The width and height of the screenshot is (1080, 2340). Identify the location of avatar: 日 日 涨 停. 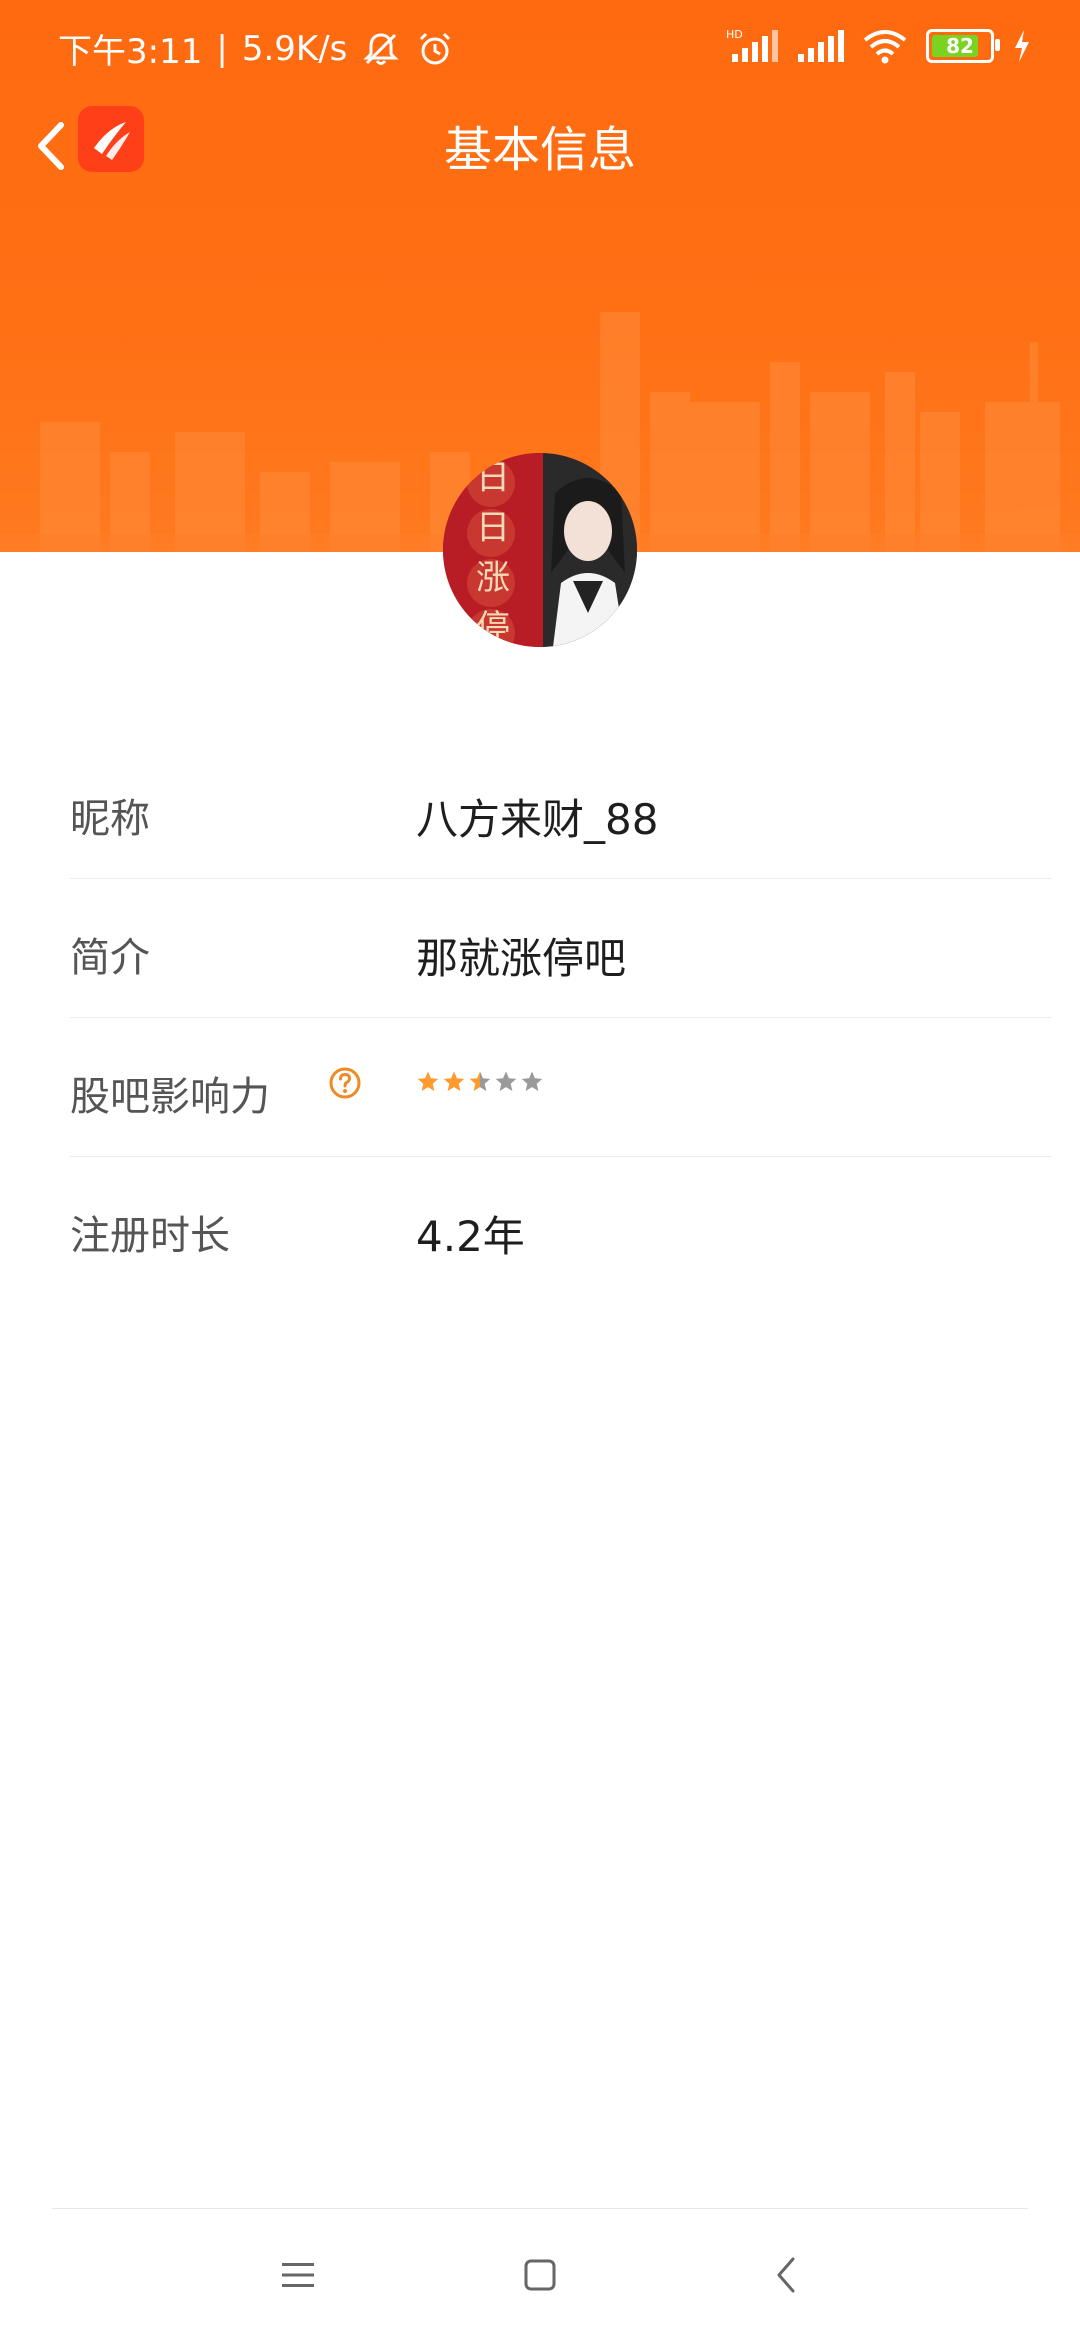
(540, 550).